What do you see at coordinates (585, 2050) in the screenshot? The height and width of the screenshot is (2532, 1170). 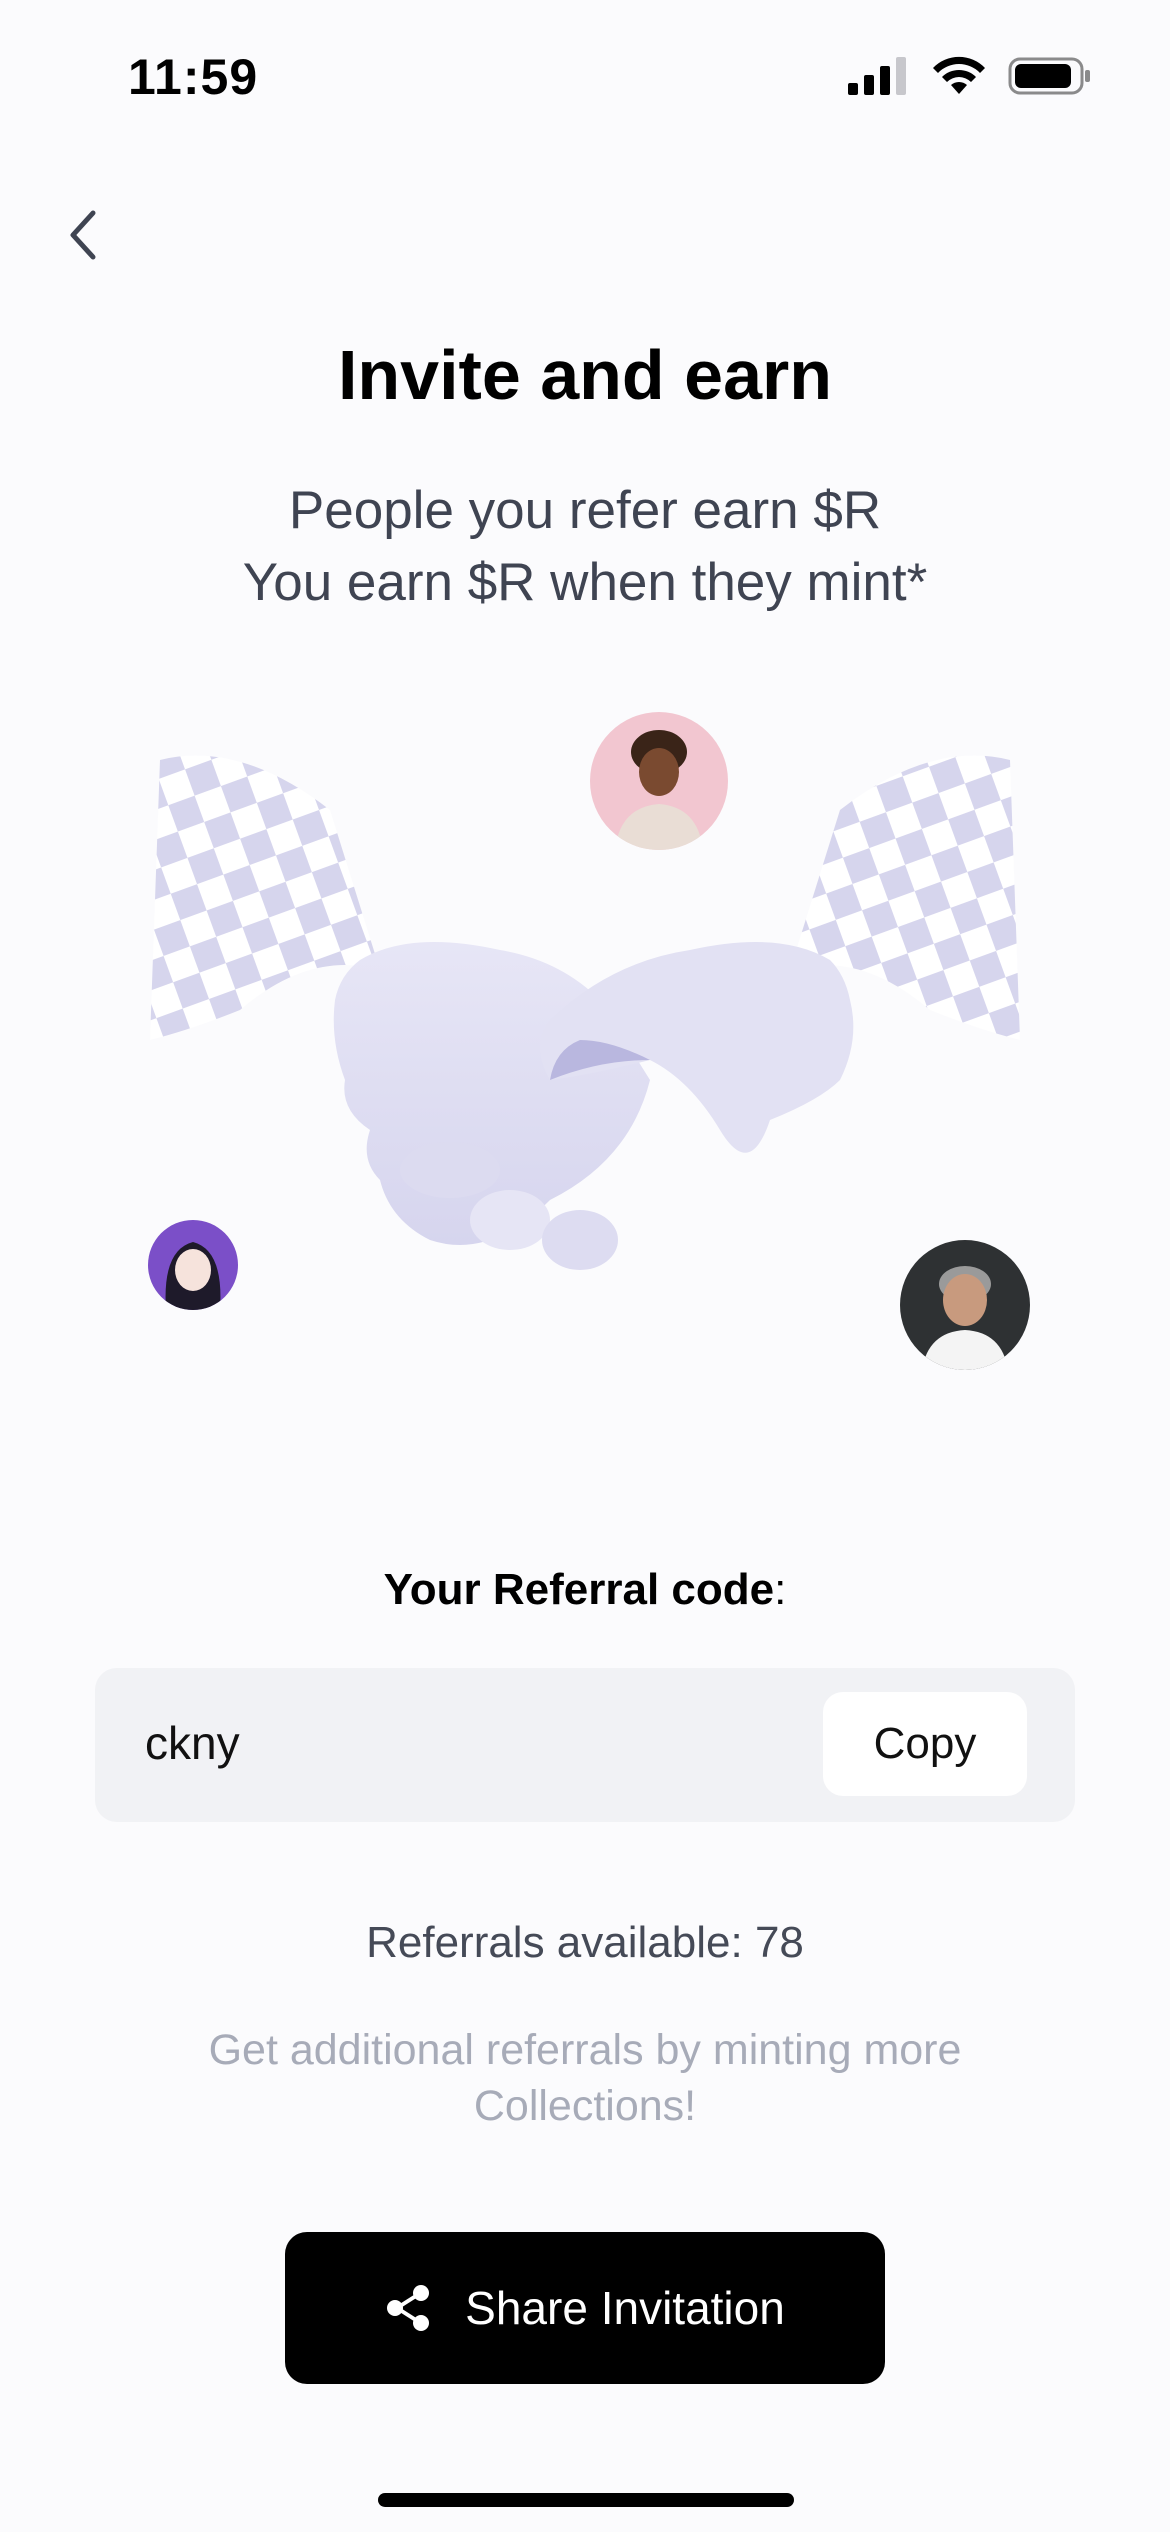 I see `referral-hint-line-1: Get additional referrals by minting more` at bounding box center [585, 2050].